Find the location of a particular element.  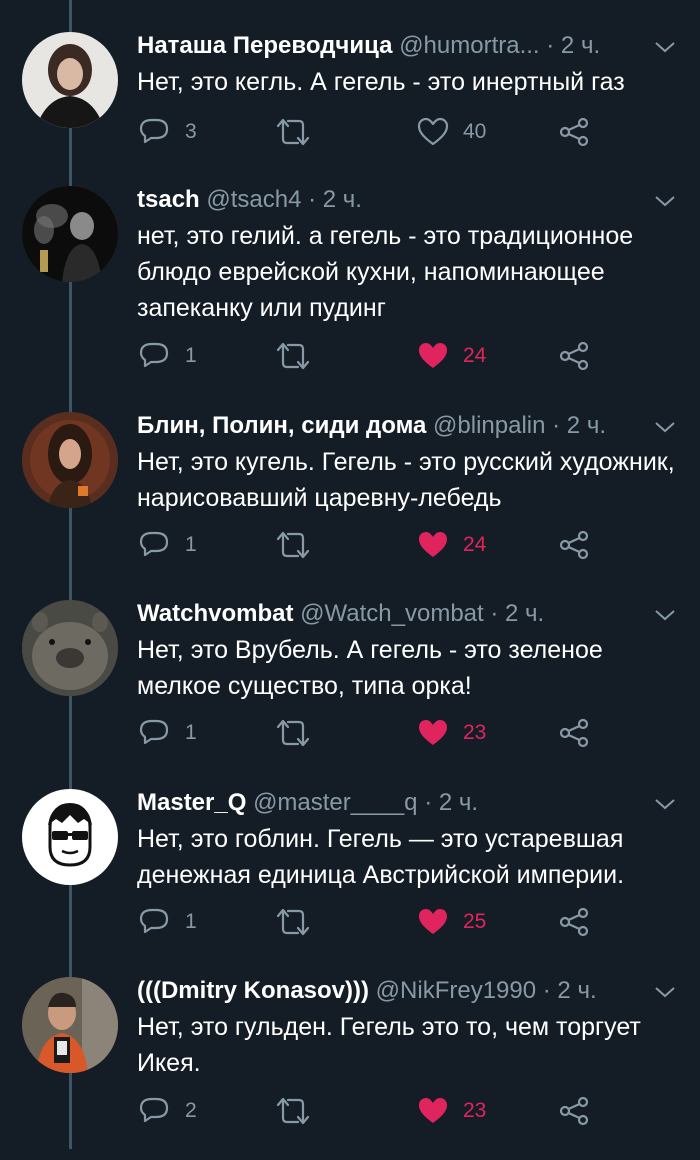

like-button: 25 is located at coordinates (451, 922).